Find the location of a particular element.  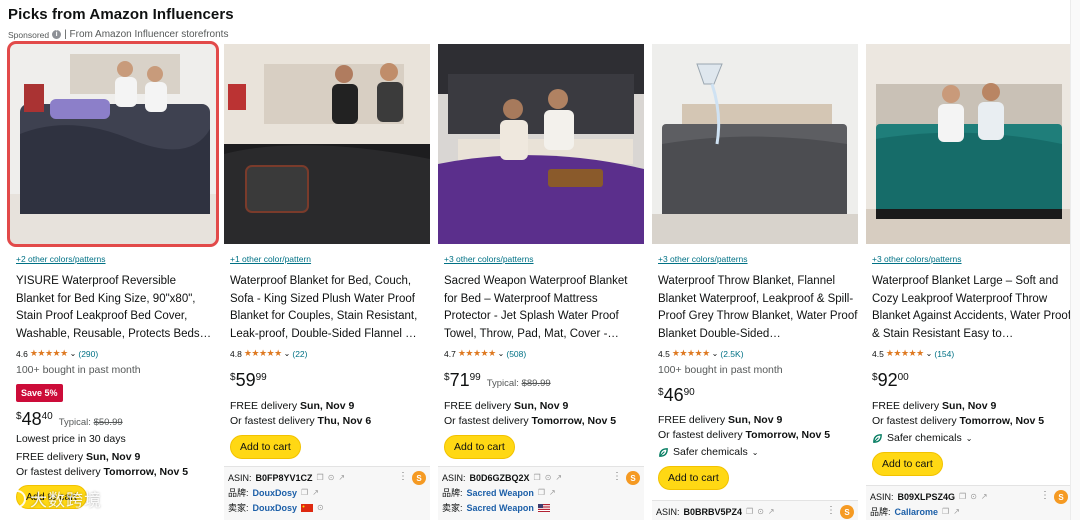

brand-row: 品牌: Sacred Weapon ❐ ↗ is located at coordinates (499, 493).